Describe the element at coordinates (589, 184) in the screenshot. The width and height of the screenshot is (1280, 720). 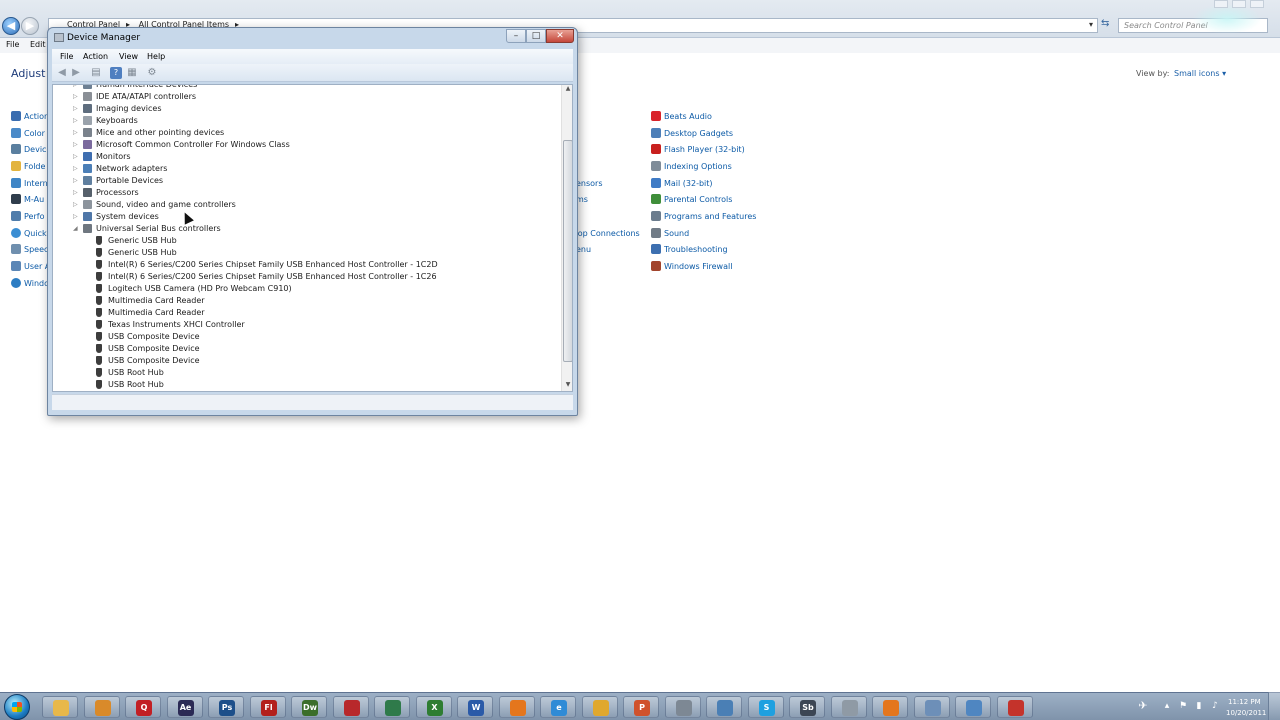
I see `cp-item-sensors: ensors` at that location.